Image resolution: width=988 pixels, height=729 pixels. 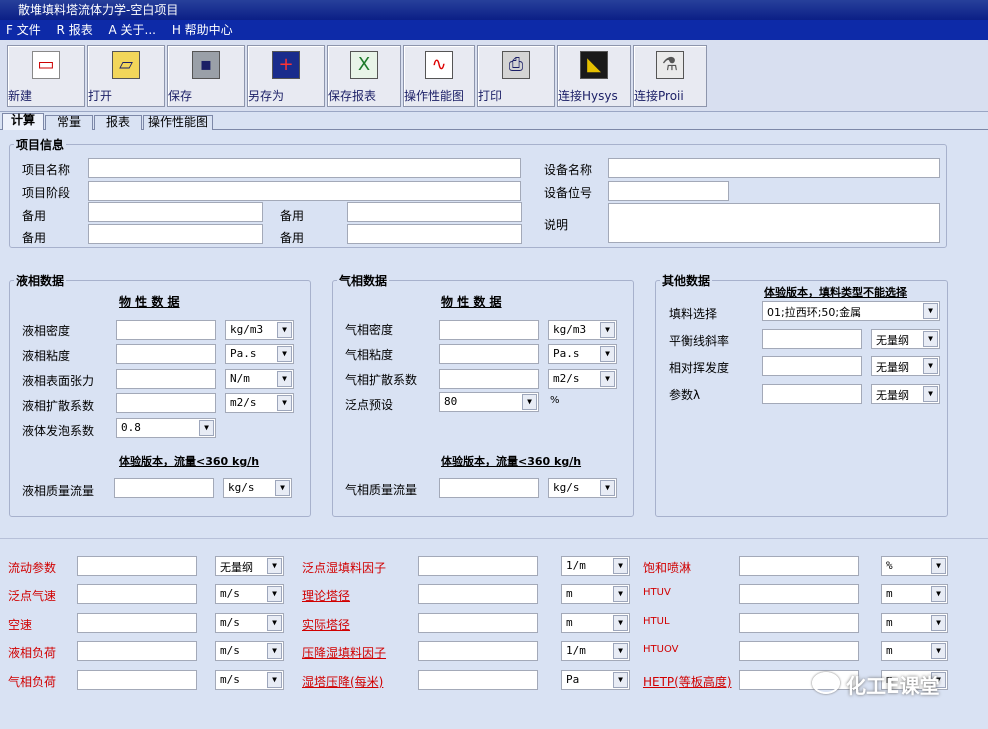 What do you see at coordinates (478, 623) in the screenshot?
I see `actual-diameter-output` at bounding box center [478, 623].